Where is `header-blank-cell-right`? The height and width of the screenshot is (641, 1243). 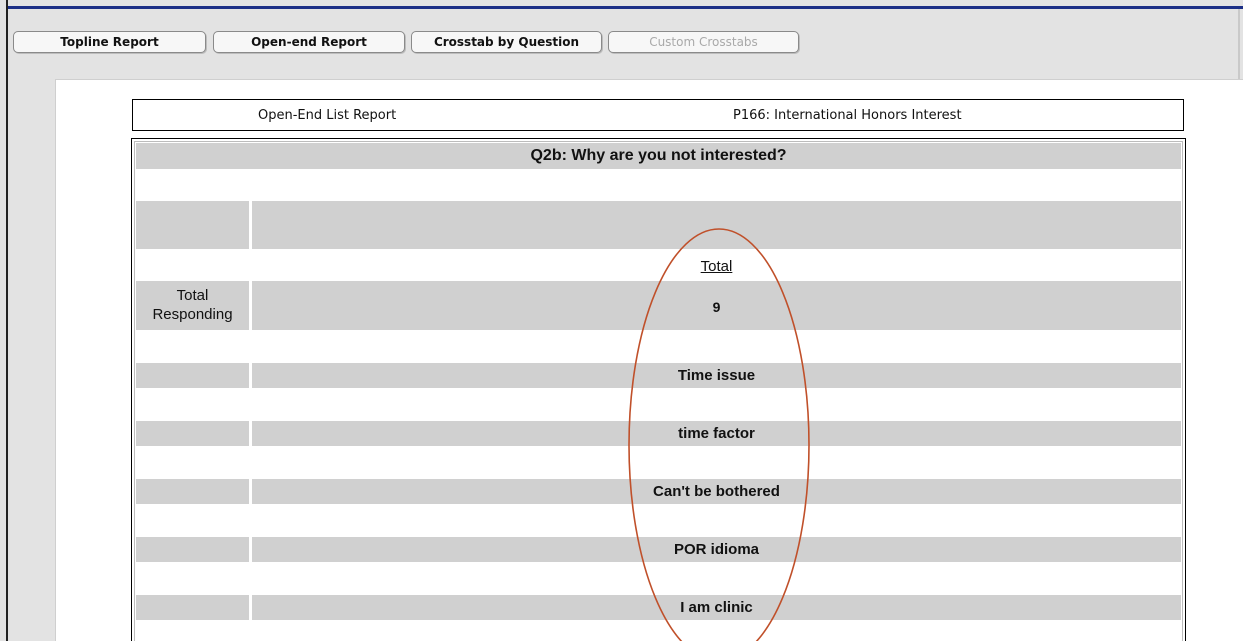 header-blank-cell-right is located at coordinates (716, 225).